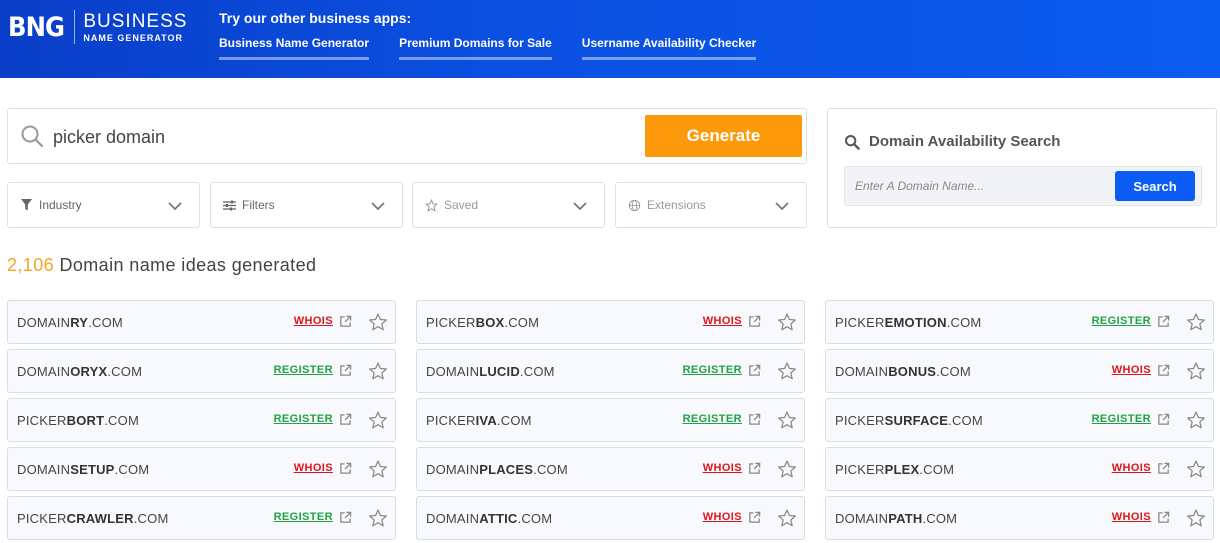 Image resolution: width=1220 pixels, height=543 pixels. What do you see at coordinates (97, 27) in the screenshot?
I see `logo: BNG BUSINESS NAME GENERATOR` at bounding box center [97, 27].